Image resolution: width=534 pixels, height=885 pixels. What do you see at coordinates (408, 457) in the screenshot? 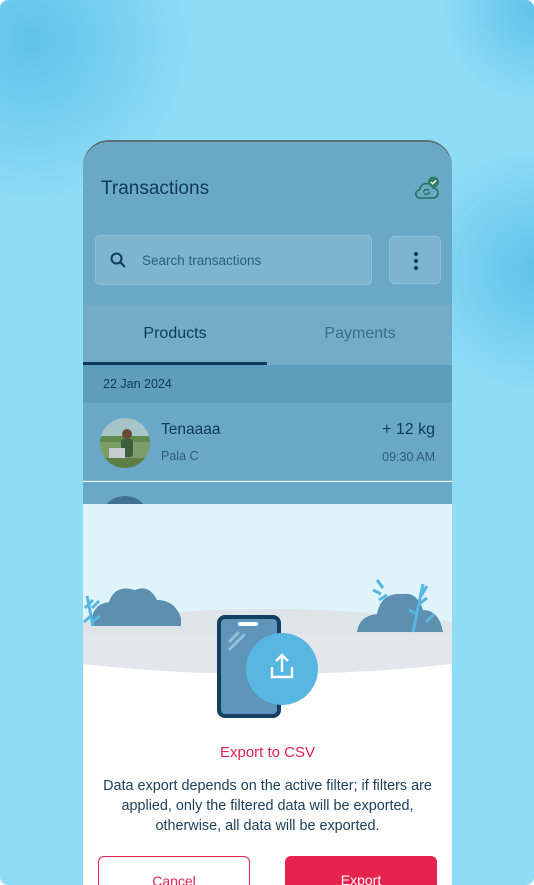
I see `item-time: 09:30 AM` at bounding box center [408, 457].